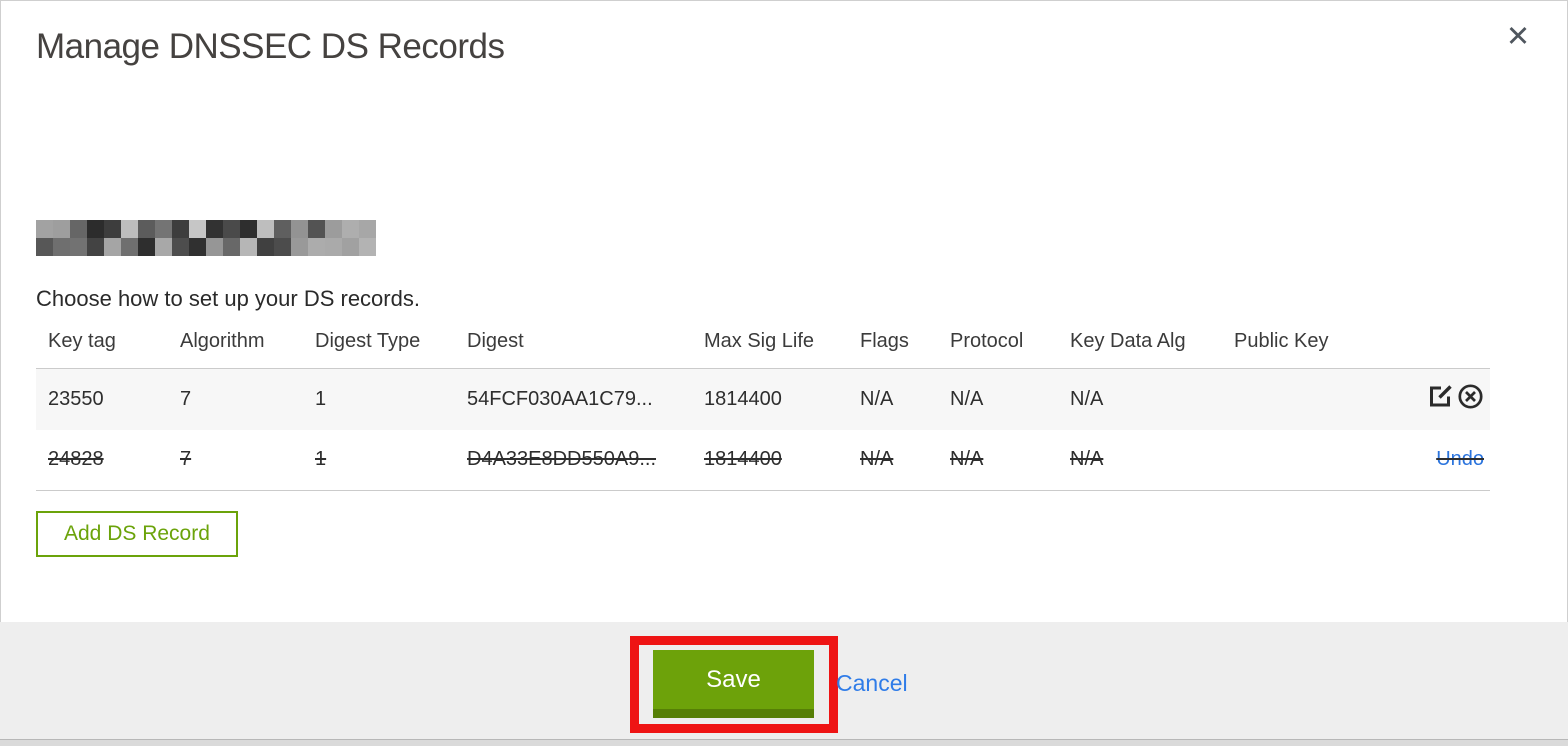  Describe the element at coordinates (1470, 396) in the screenshot. I see `delete-circle-x-icon` at that location.